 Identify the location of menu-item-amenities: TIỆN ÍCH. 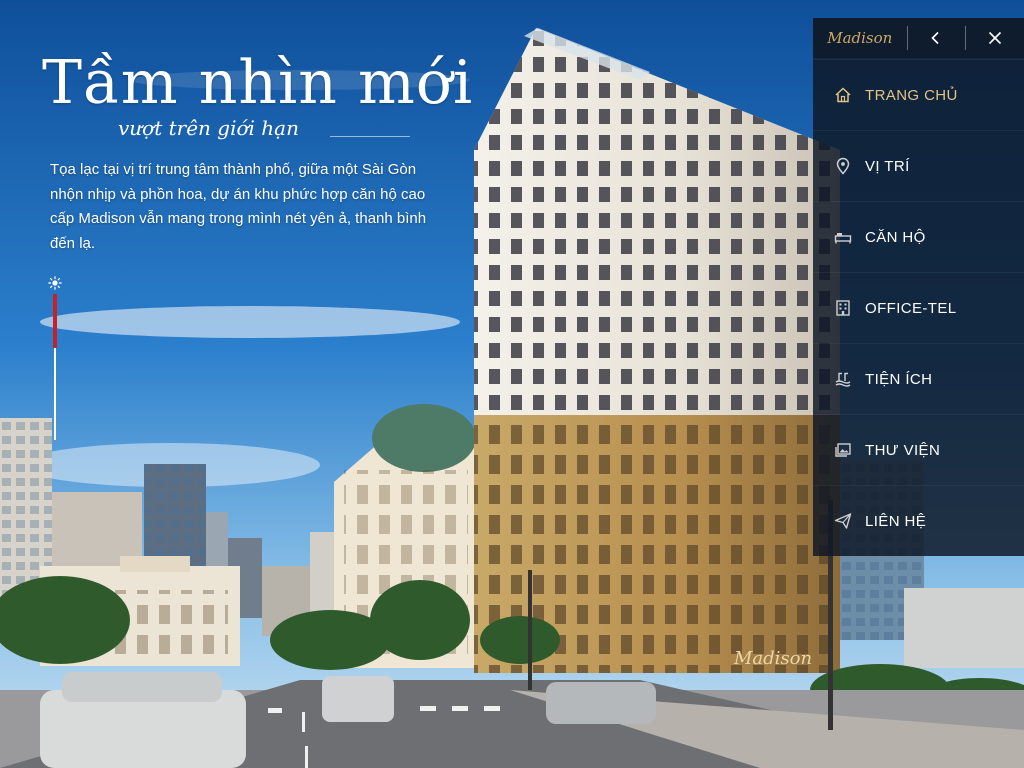
(918, 378).